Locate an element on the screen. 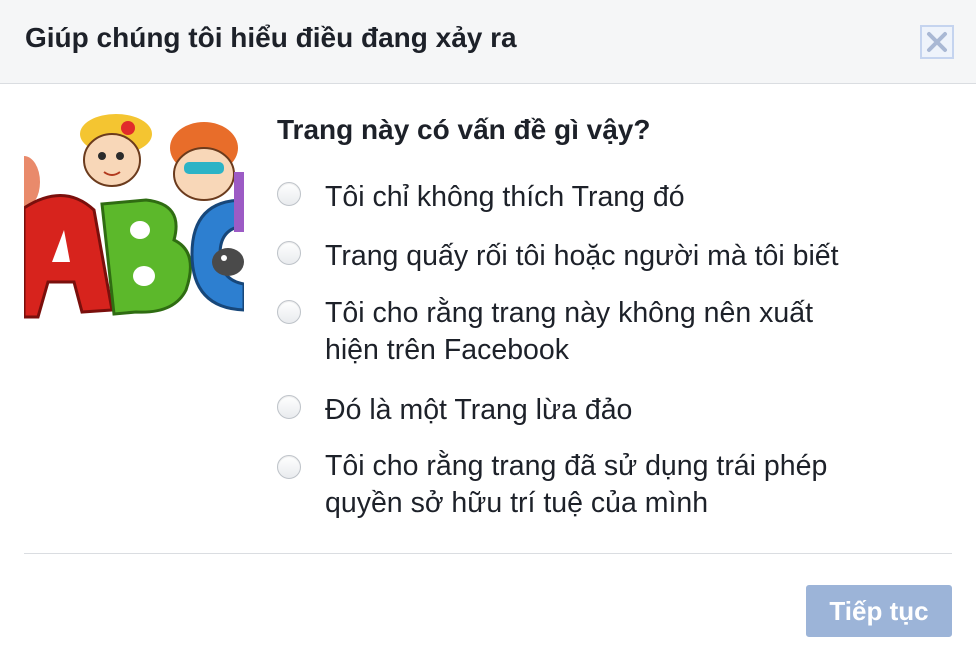 This screenshot has height=650, width=976. abc-cartoon-image is located at coordinates (134, 220).